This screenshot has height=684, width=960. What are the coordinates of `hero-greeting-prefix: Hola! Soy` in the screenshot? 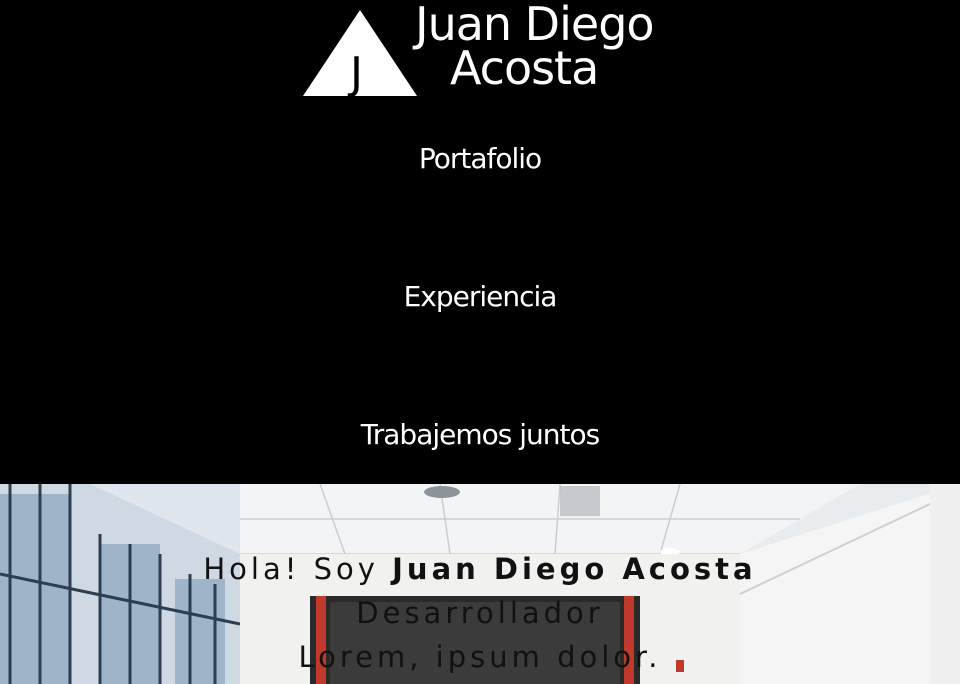 It's located at (291, 569).